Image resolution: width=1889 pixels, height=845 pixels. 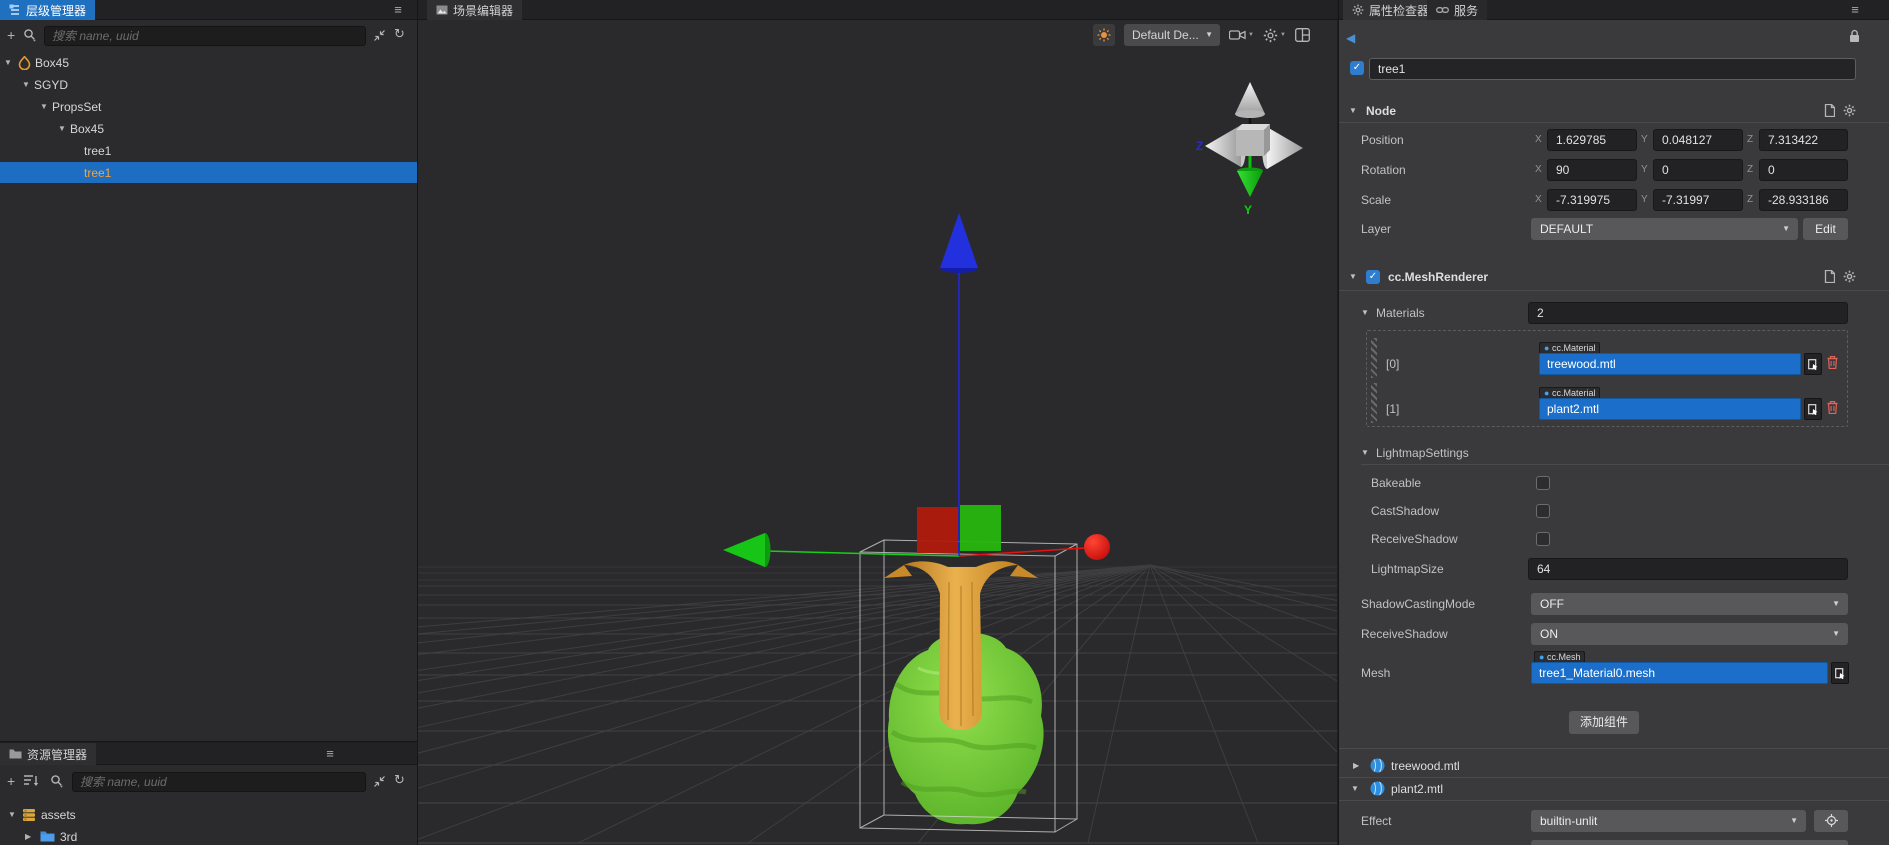 What do you see at coordinates (205, 36) in the screenshot?
I see `hierarchy-search-input` at bounding box center [205, 36].